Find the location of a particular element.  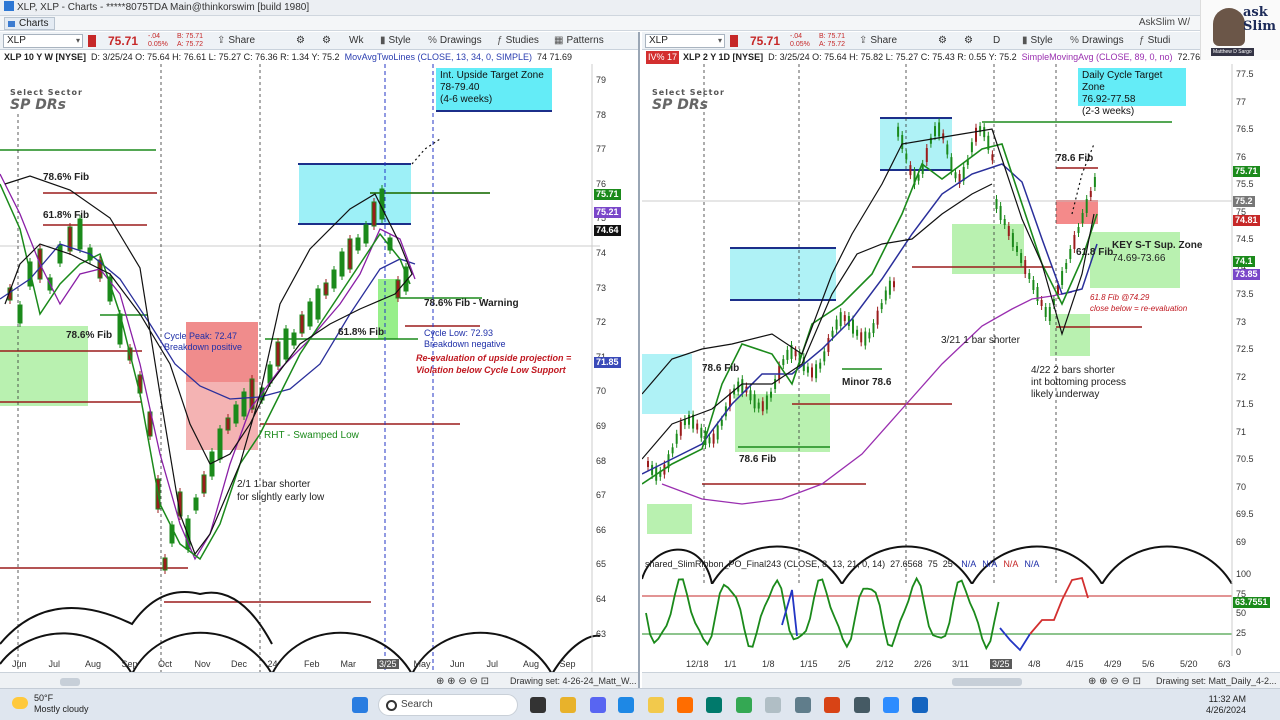

target-zone-title: Int. Upside Target Zone is located at coordinates (492, 75).